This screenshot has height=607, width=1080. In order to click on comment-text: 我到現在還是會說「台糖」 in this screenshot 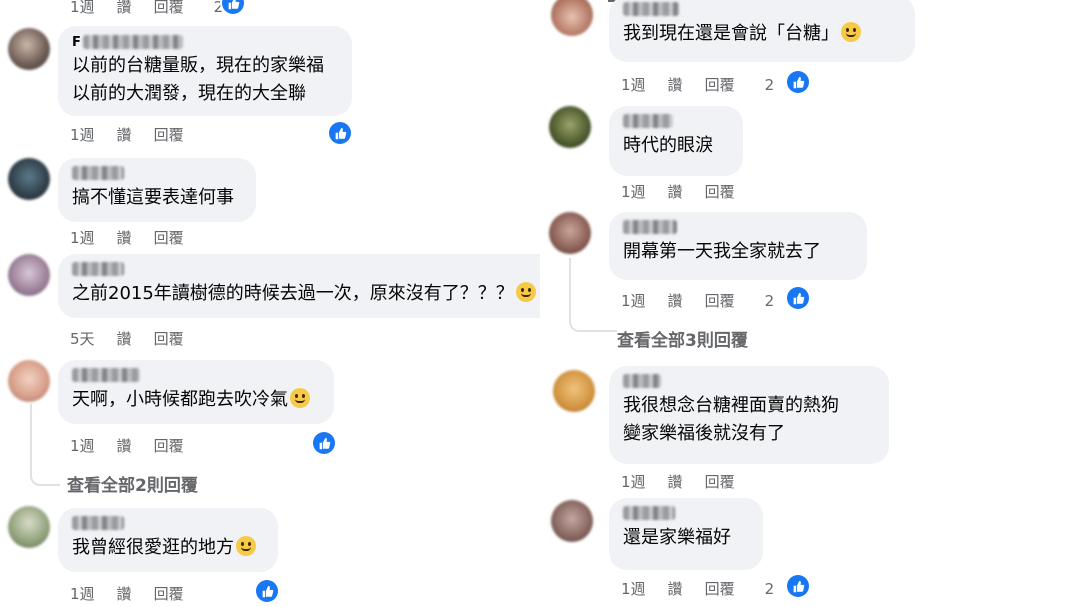, I will do `click(762, 34)`.